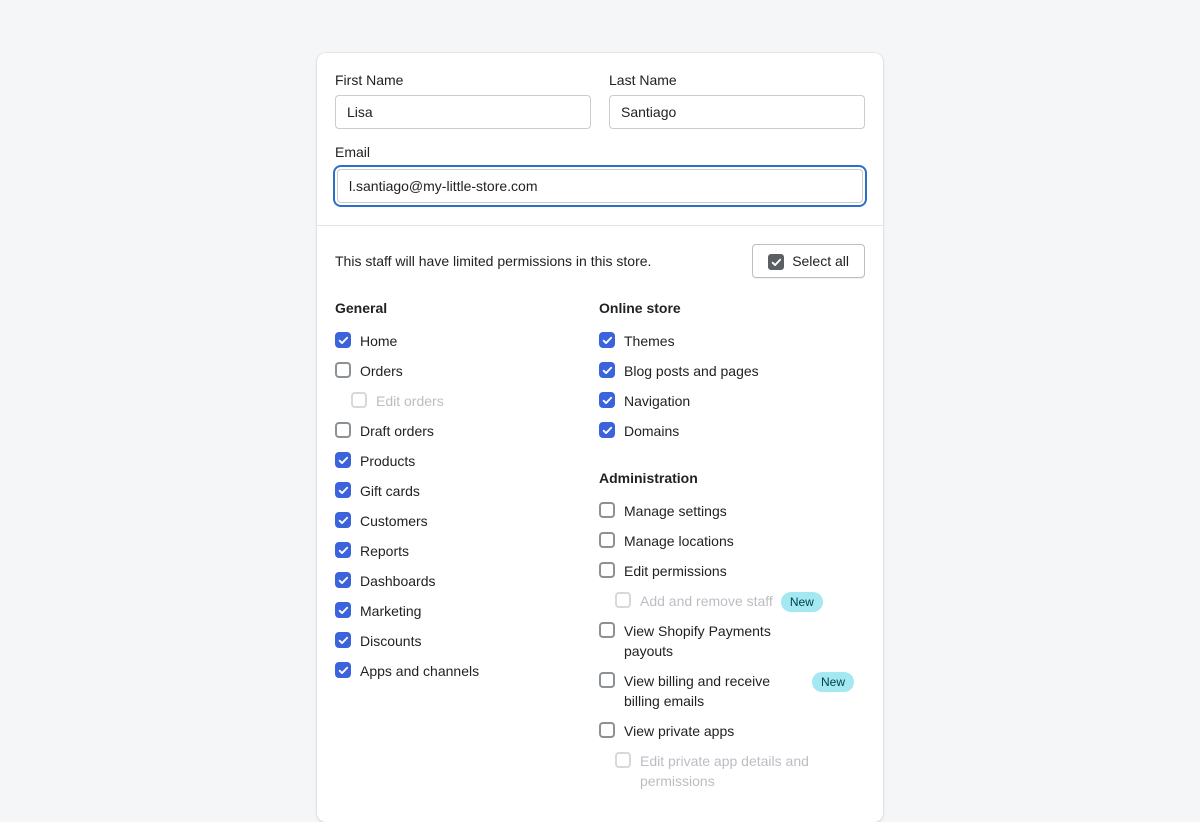 The height and width of the screenshot is (822, 1200). I want to click on first-name-label: First Name, so click(369, 80).